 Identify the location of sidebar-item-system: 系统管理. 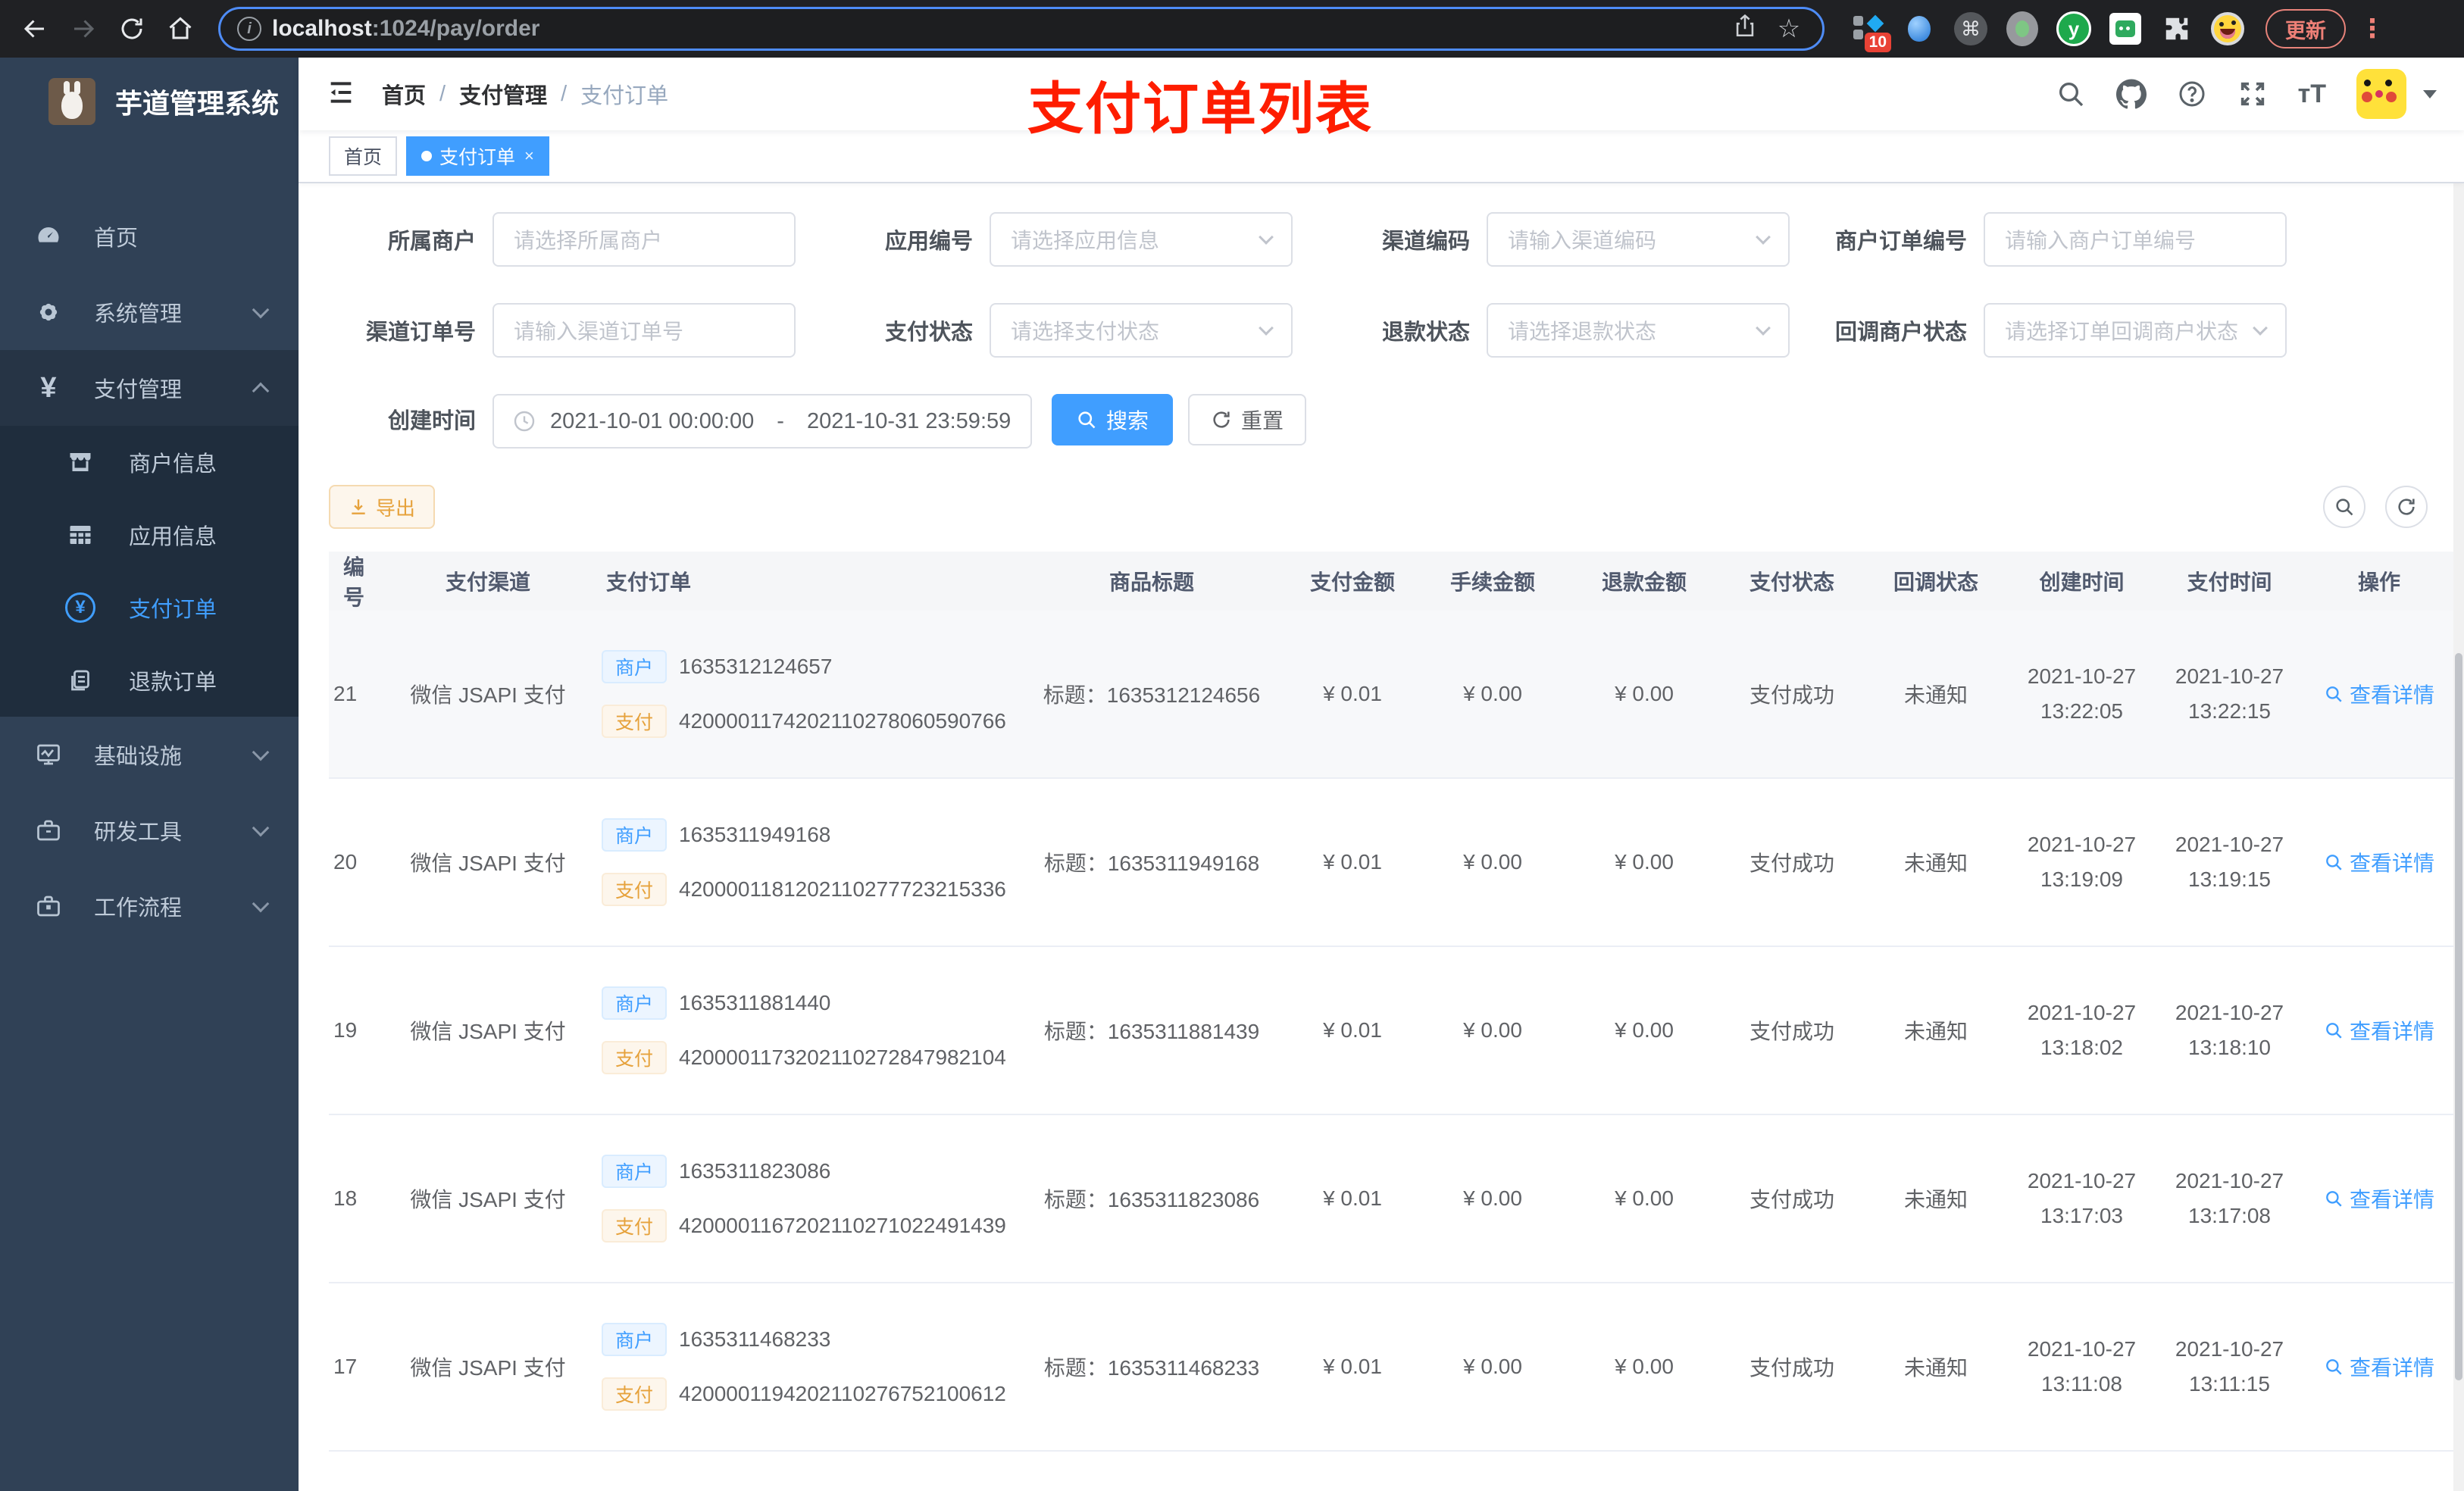
(149, 312).